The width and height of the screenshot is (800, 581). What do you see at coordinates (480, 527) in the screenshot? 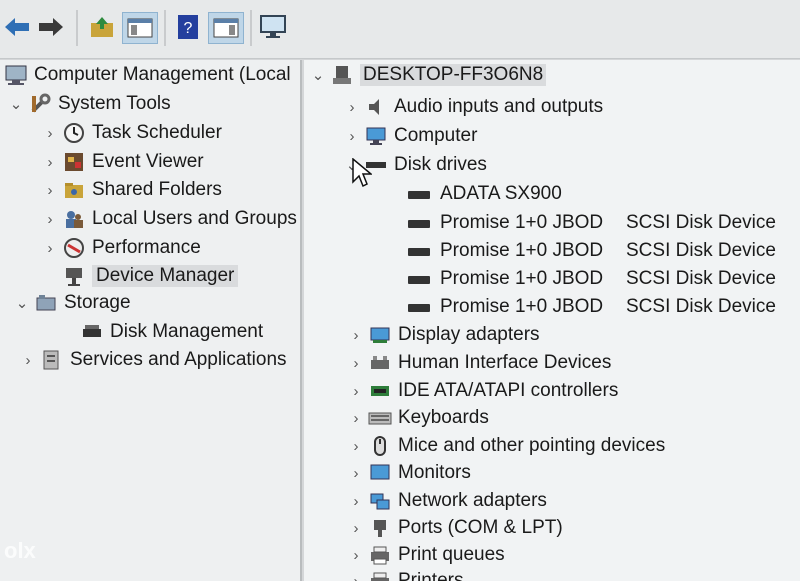
I see `category-label: Ports (COM & LPT)` at bounding box center [480, 527].